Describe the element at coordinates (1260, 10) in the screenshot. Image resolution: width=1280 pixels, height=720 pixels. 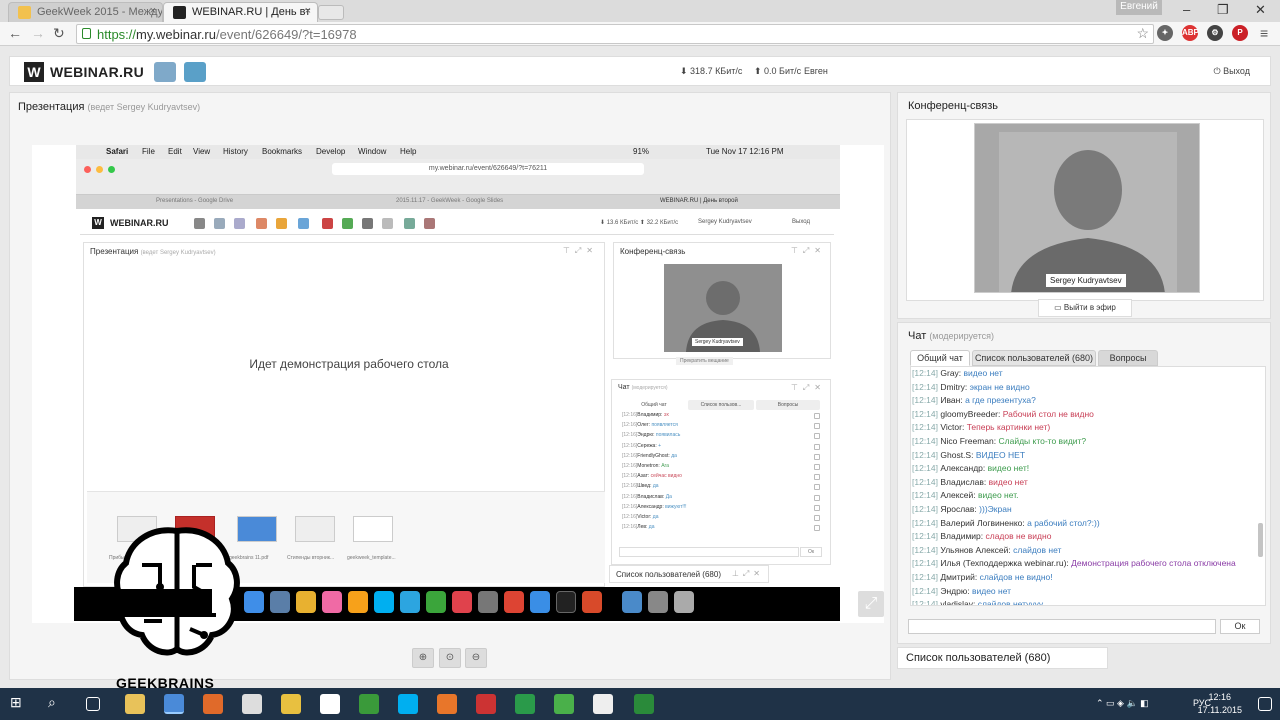
I see `close-window-icon: ✕` at that location.